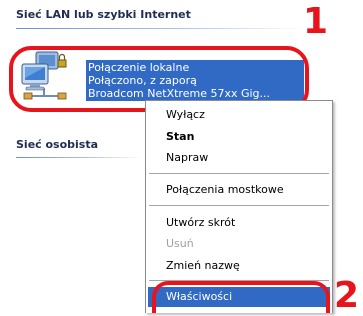 The image size is (363, 316). Describe the element at coordinates (239, 223) in the screenshot. I see `menu-item-create-shortcut: Utwórz skrót` at that location.